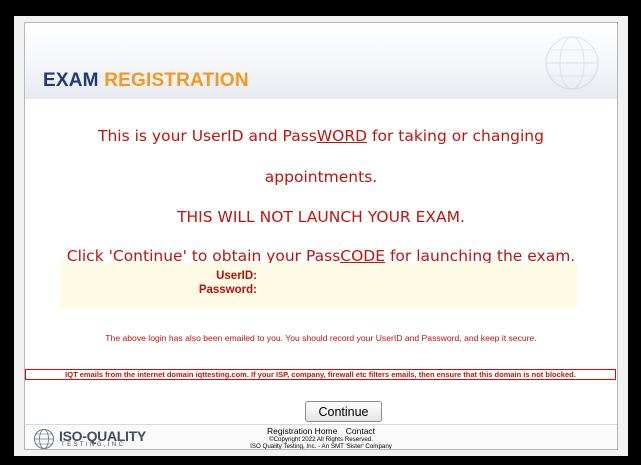 This screenshot has height=465, width=641. Describe the element at coordinates (343, 411) in the screenshot. I see `continue-button: Continue` at that location.